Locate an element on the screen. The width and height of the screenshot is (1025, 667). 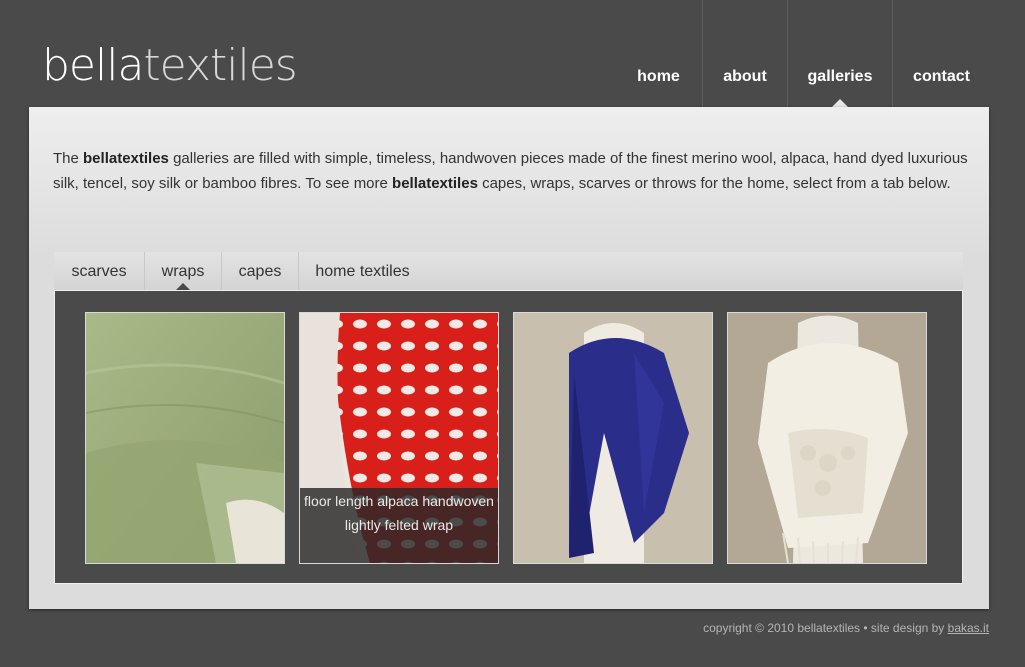
nav-contact: contact is located at coordinates (941, 53).